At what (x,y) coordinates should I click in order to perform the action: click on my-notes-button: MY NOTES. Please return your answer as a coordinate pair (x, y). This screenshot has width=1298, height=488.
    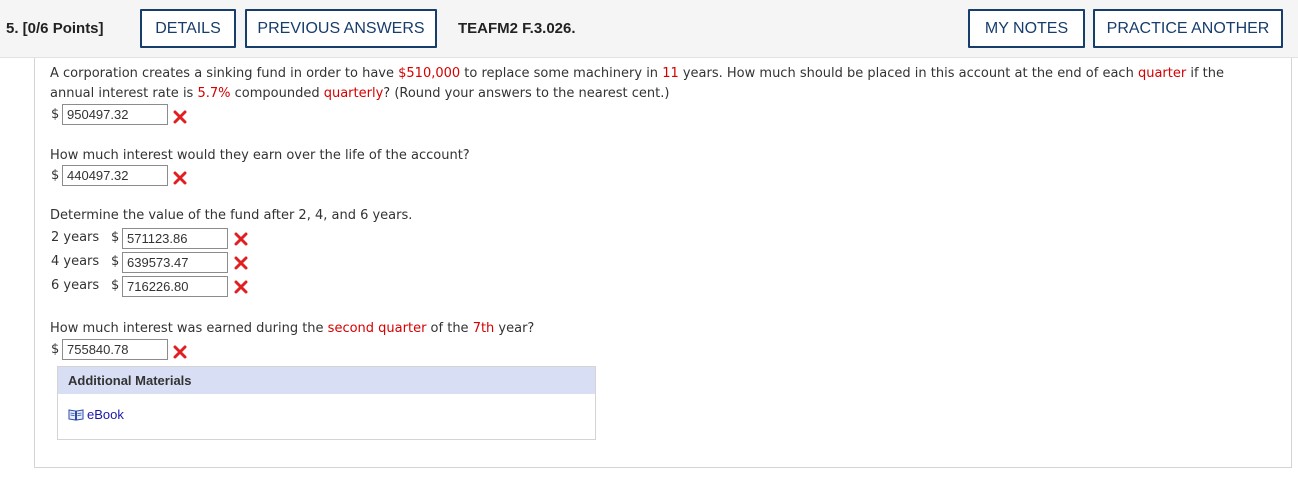
    Looking at the image, I should click on (1026, 28).